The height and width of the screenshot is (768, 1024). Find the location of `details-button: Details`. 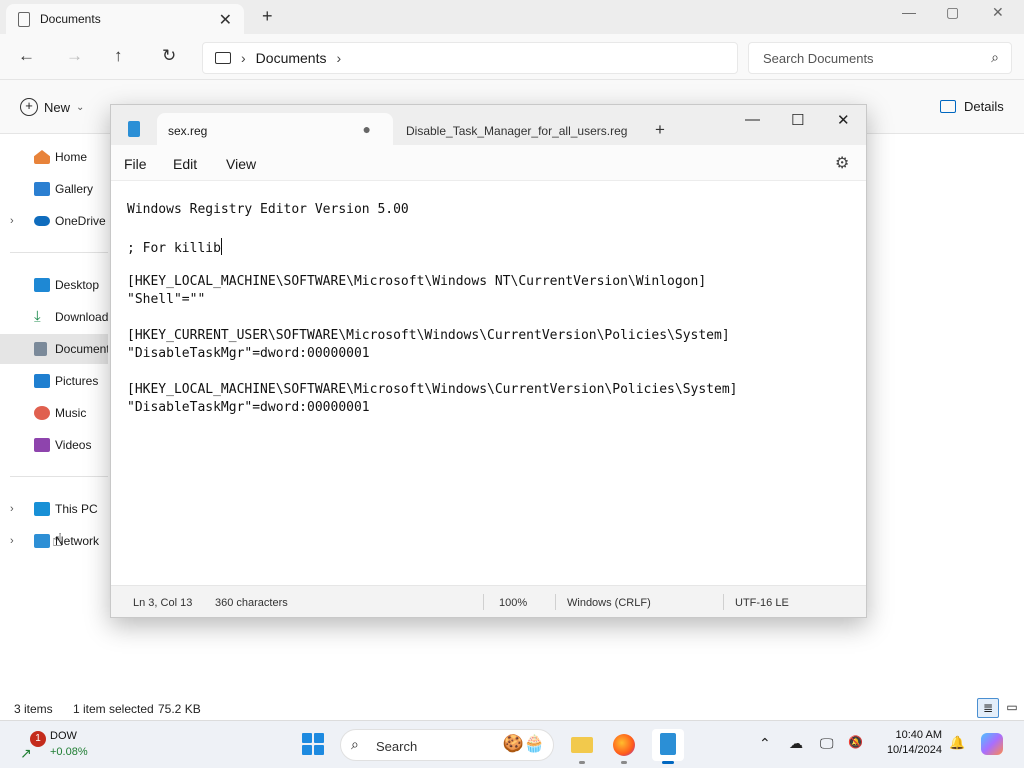

details-button: Details is located at coordinates (972, 106).